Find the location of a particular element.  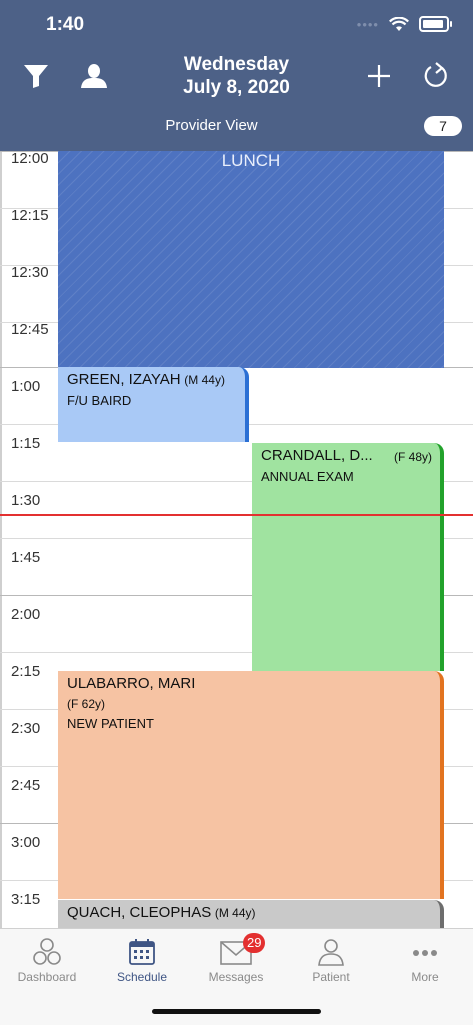

time-label: 12:15 is located at coordinates (30, 215).